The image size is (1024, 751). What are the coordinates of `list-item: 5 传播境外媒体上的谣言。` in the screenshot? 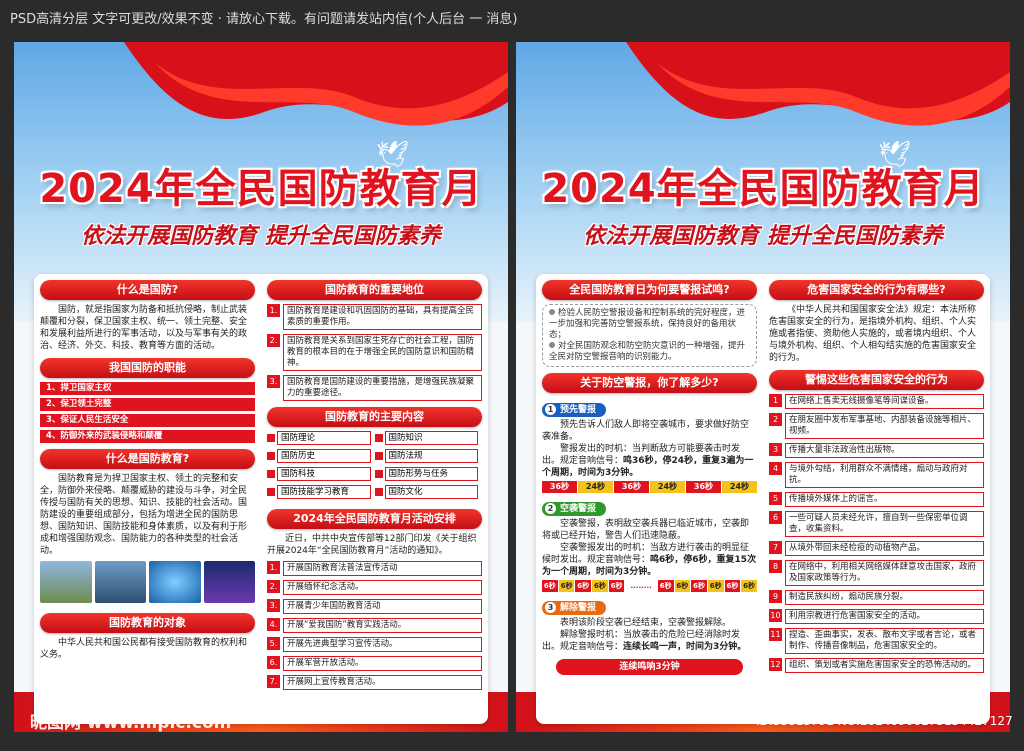 It's located at (876, 499).